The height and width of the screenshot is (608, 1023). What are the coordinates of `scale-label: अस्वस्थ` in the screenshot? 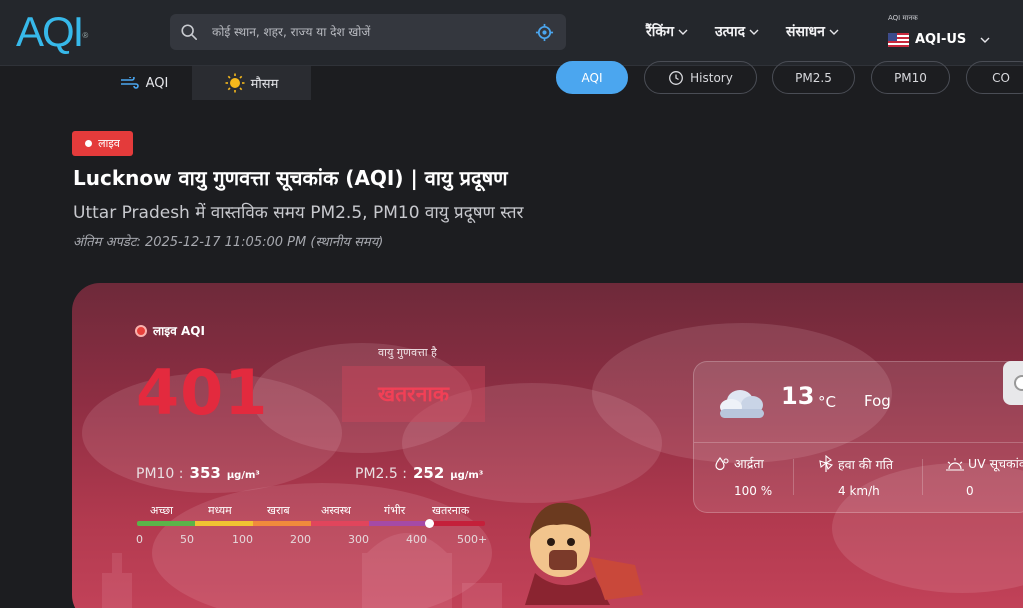 It's located at (336, 510).